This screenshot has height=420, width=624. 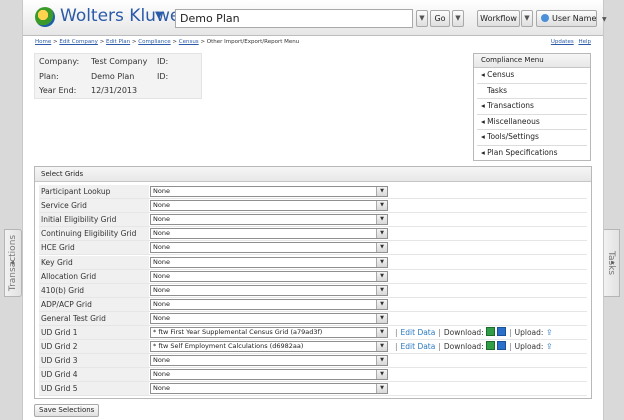 I want to click on company-value: Test Company, so click(x=119, y=61).